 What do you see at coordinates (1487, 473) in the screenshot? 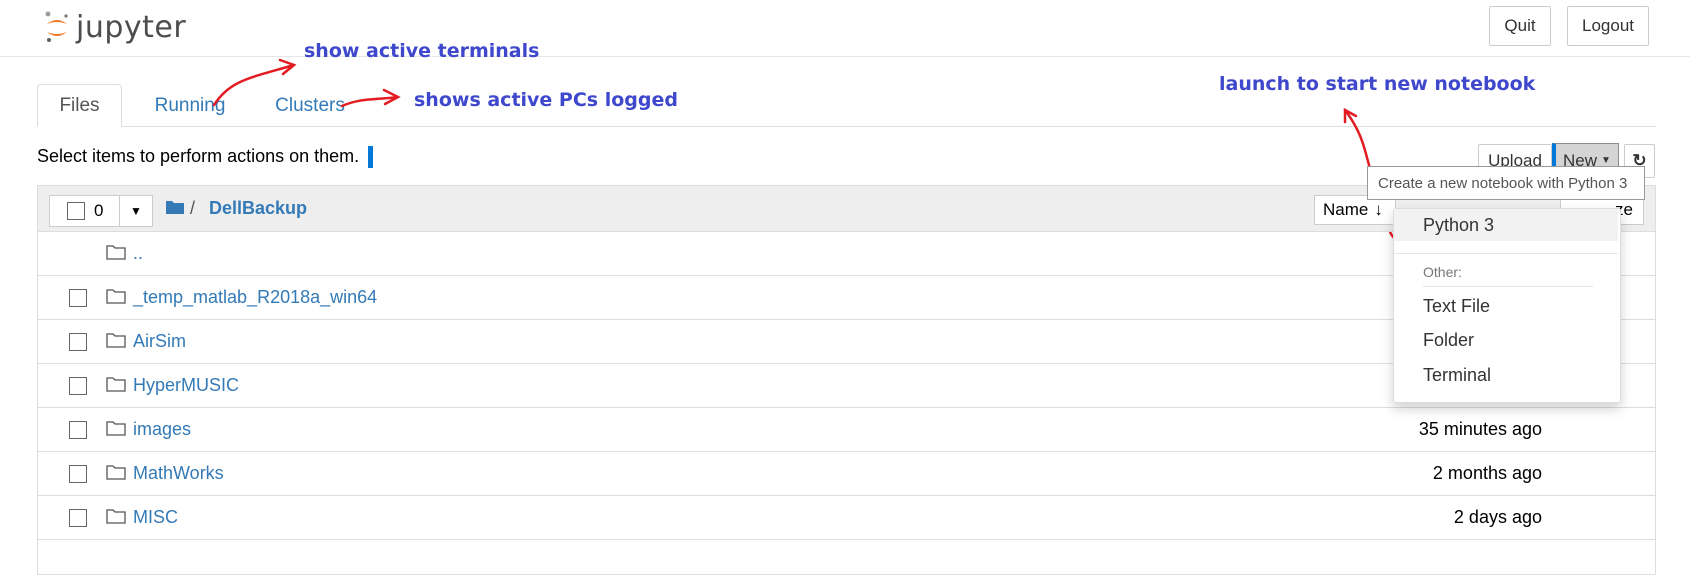
I see `row-modified-time: 2 months ago` at bounding box center [1487, 473].